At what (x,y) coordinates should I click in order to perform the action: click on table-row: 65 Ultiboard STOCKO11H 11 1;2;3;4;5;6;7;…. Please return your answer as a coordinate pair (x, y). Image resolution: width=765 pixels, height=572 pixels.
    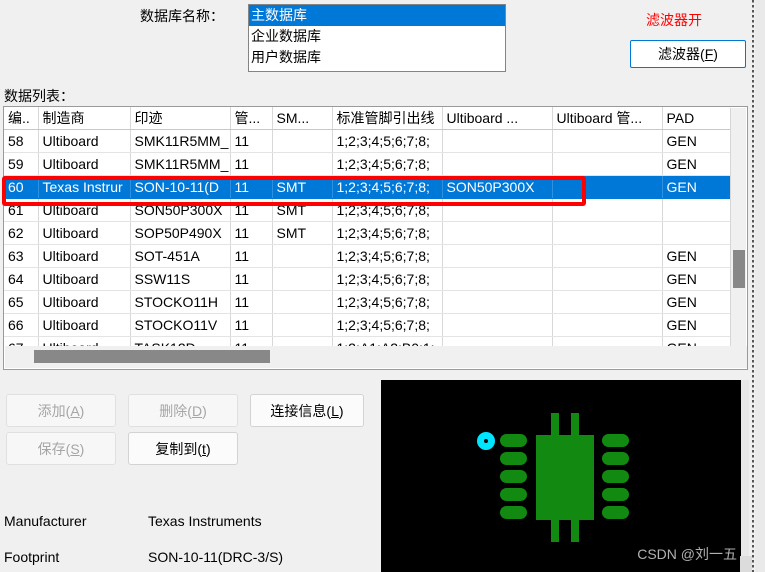
    Looking at the image, I should click on (368, 302).